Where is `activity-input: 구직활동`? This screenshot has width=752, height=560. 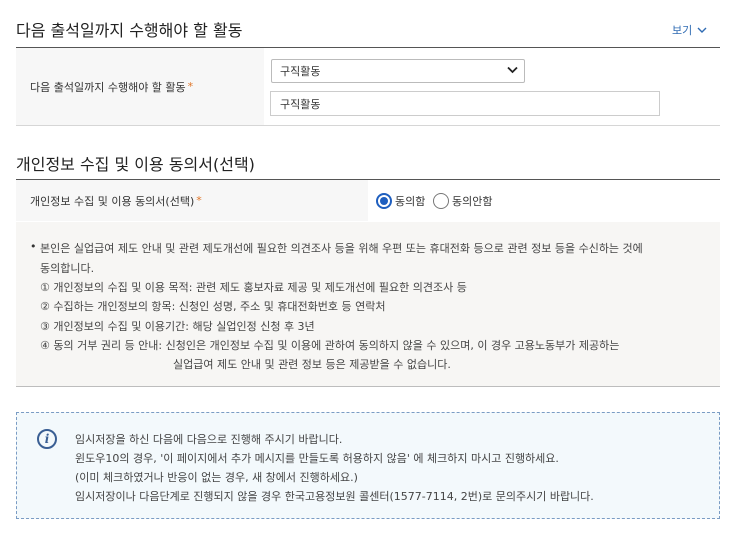 activity-input: 구직활동 is located at coordinates (465, 103).